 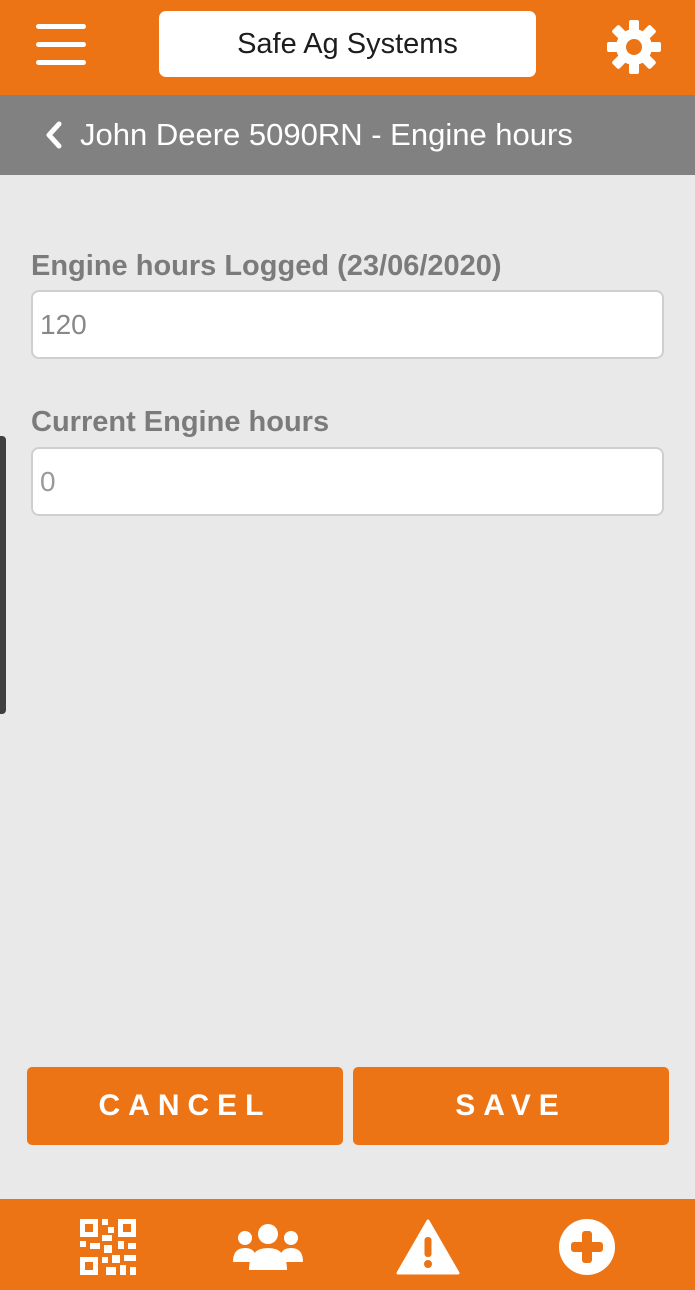 I want to click on edge-drawer-handle, so click(x=3, y=575).